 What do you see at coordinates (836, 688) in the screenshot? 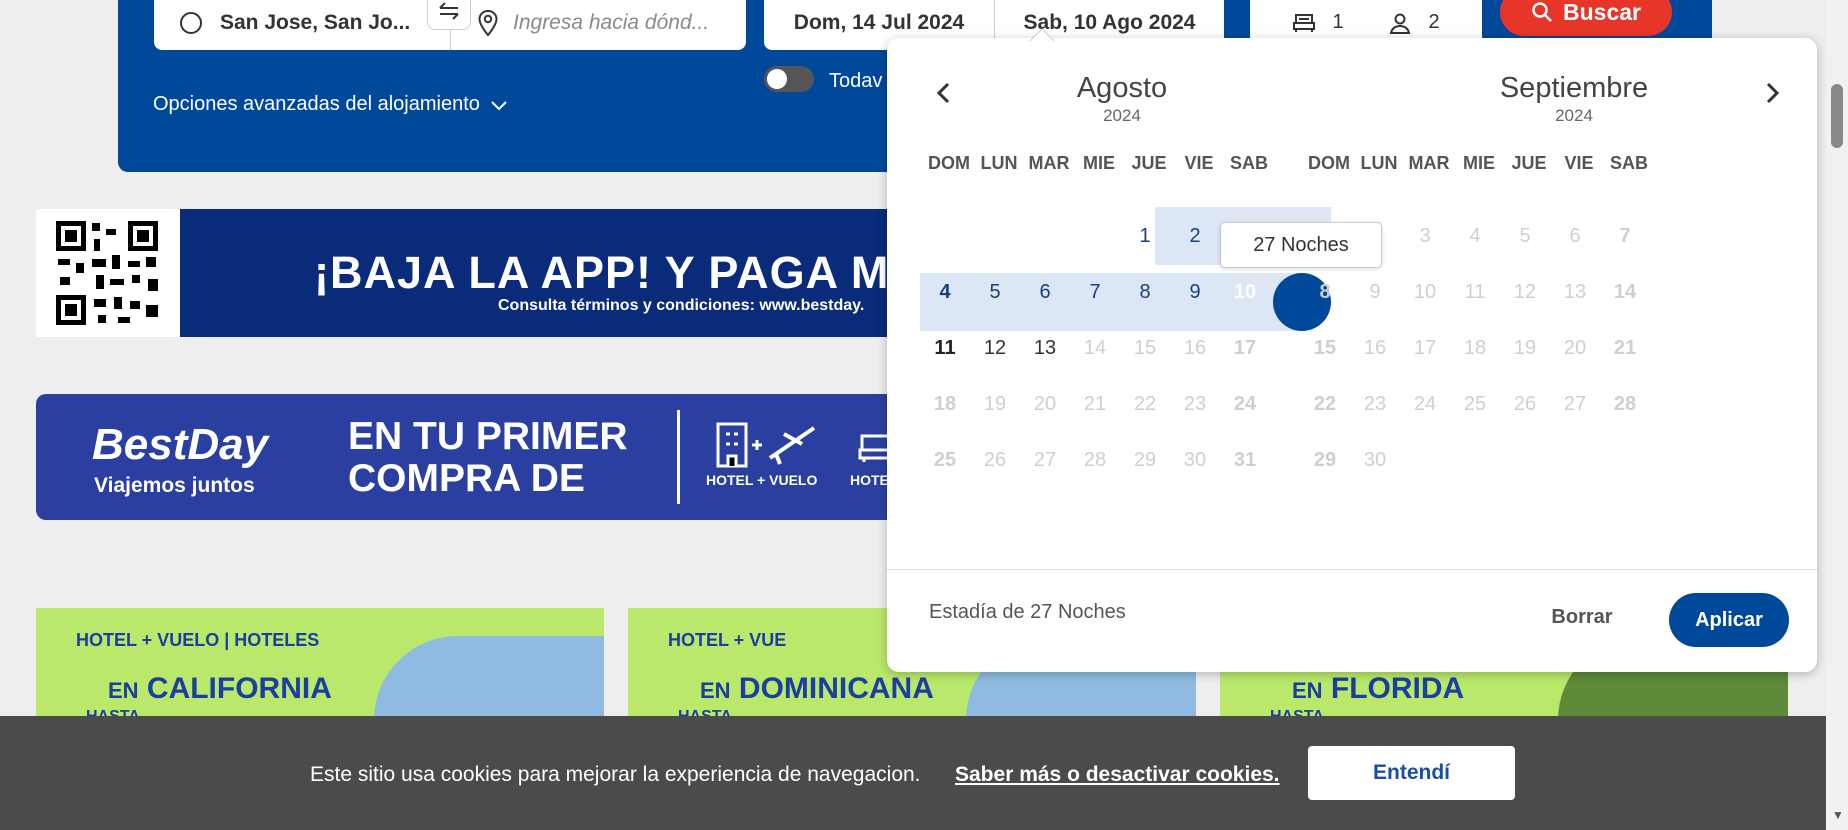
I see `promo-place: DOMINICANA` at bounding box center [836, 688].